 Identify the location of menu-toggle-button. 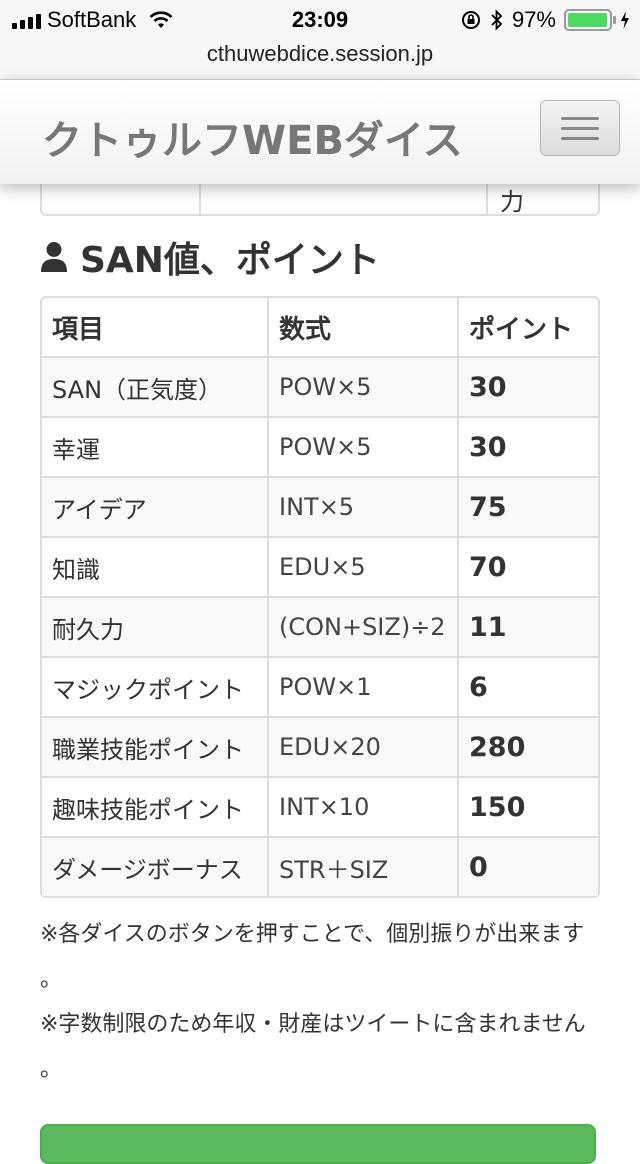
(580, 128).